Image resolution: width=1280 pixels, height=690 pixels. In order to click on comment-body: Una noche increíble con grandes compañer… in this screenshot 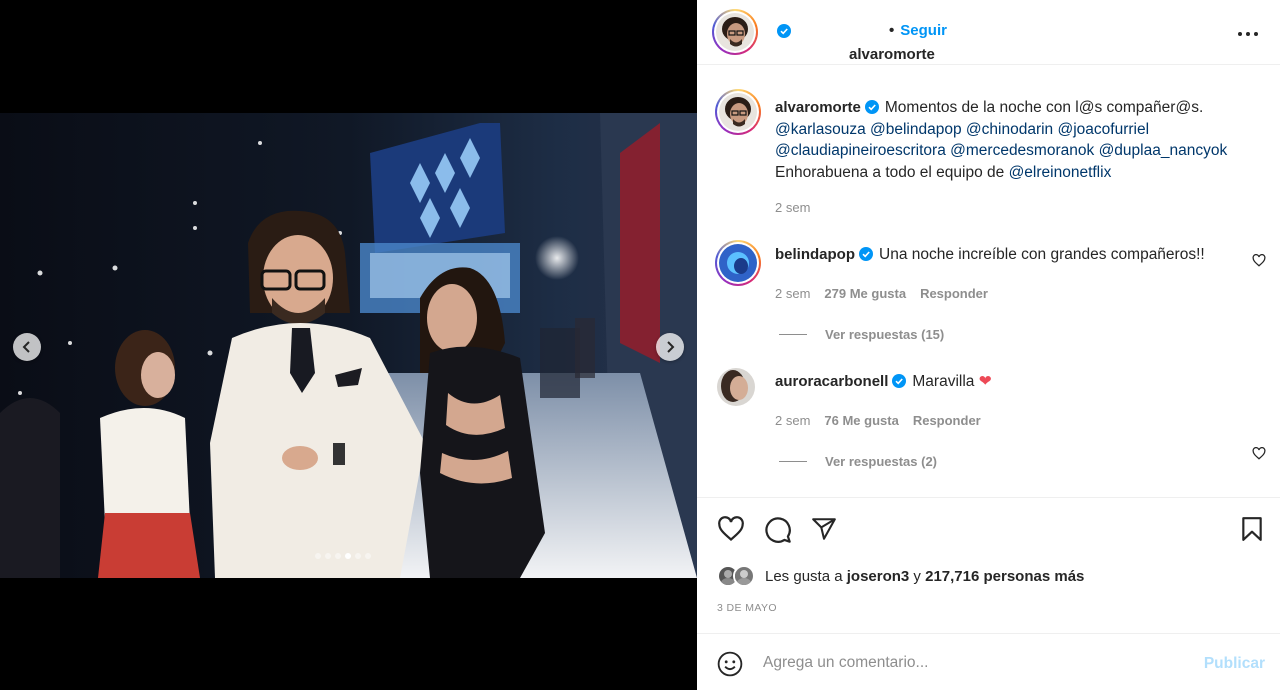, I will do `click(1042, 254)`.